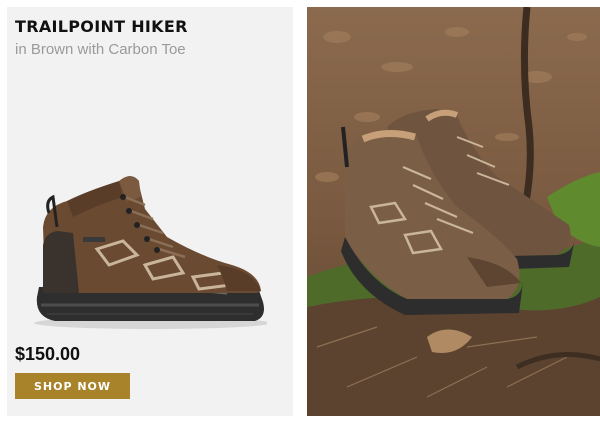 The height and width of the screenshot is (424, 600). I want to click on shop-now-button: SHOP NOW, so click(72, 386).